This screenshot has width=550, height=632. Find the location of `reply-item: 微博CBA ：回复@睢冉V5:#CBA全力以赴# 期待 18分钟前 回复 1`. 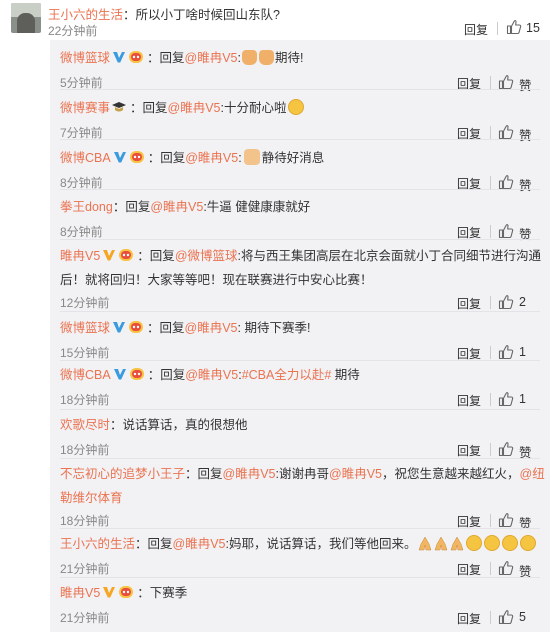

reply-item: 微博CBA ：回复@睢冉V5:#CBA全力以赴# 期待 18分钟前 回复 1 is located at coordinates (300, 385).